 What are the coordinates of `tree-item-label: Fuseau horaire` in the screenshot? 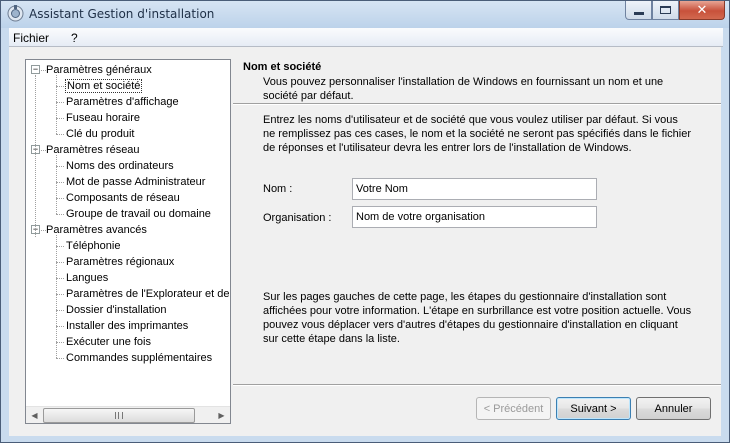 It's located at (103, 118).